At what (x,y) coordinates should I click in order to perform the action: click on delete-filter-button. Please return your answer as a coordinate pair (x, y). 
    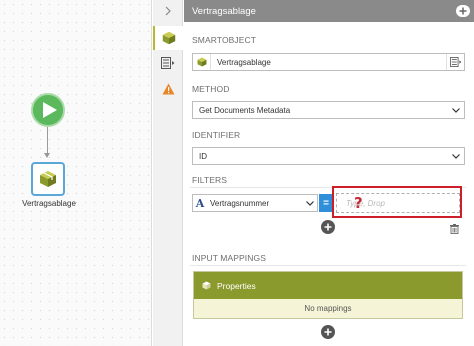
    Looking at the image, I should click on (454, 230).